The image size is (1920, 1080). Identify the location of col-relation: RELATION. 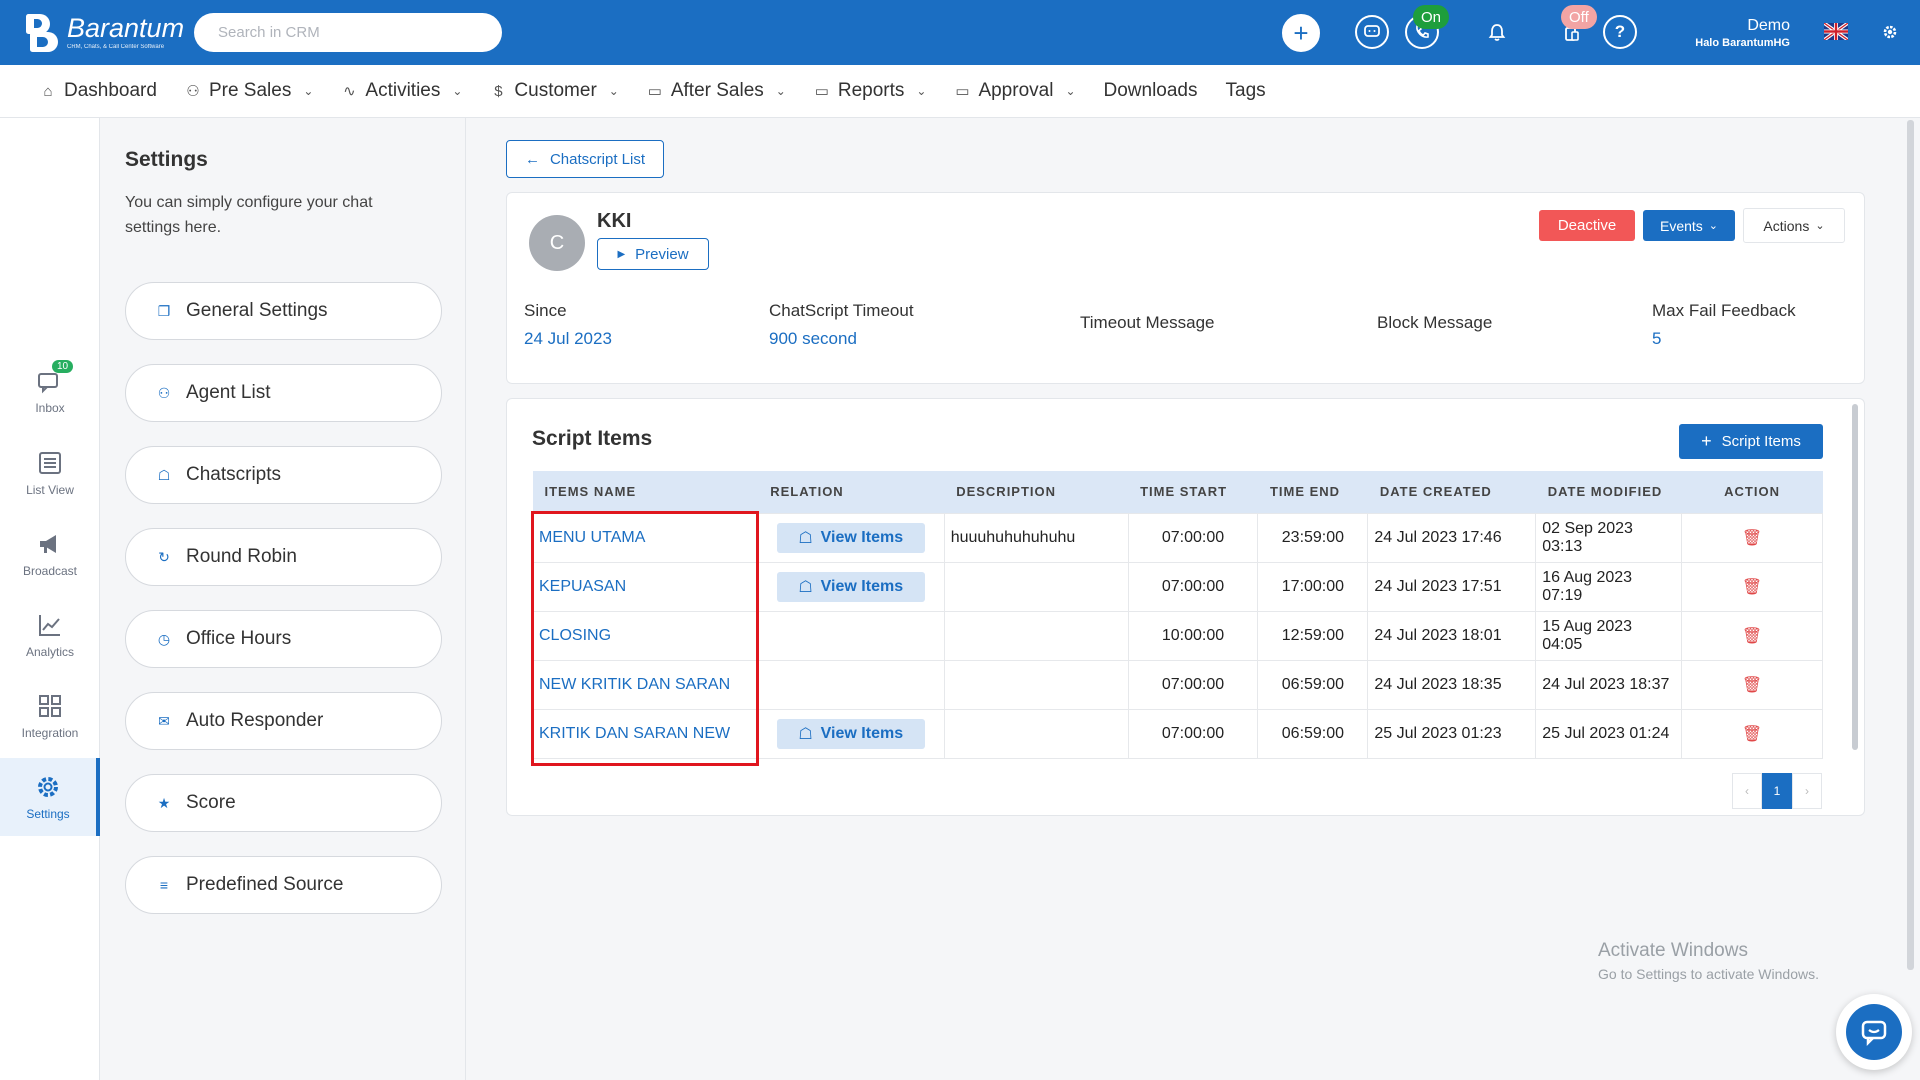
(851, 492).